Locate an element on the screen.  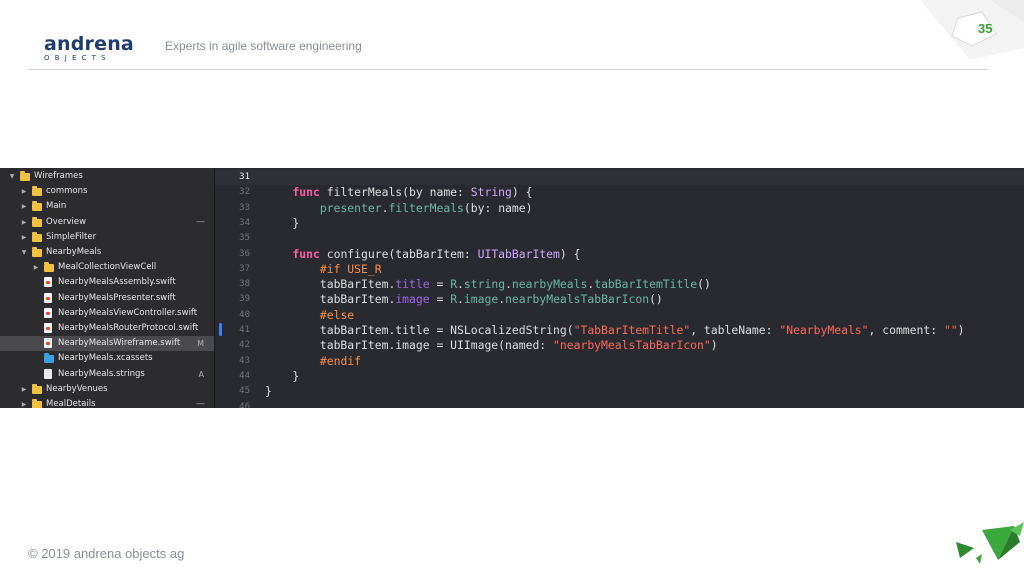
navigator-item: ▶ MealCollectionViewCell is located at coordinates (107, 267).